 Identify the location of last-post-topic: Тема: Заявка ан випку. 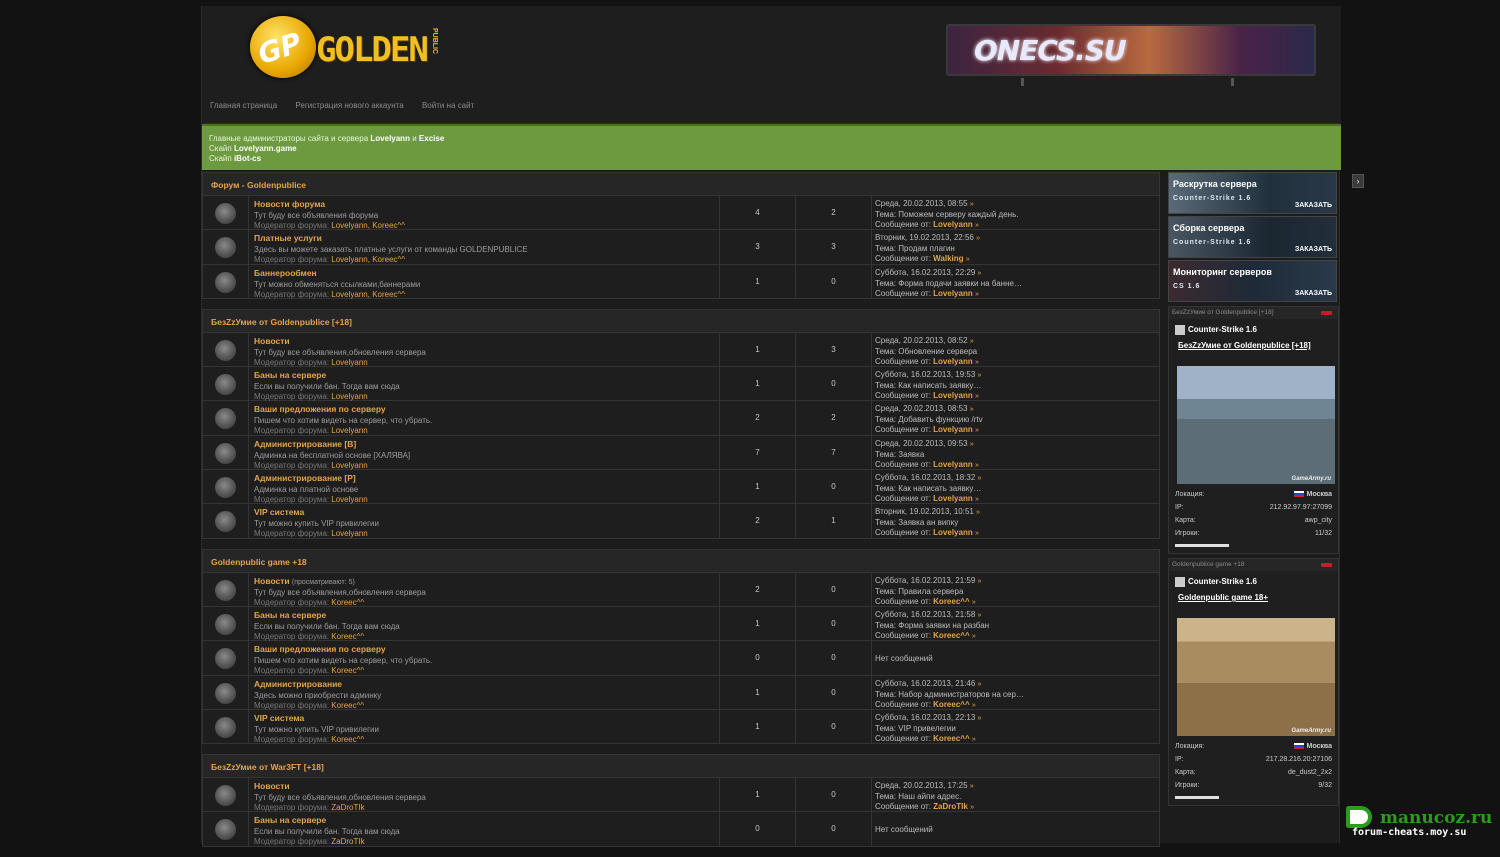
(1017, 523).